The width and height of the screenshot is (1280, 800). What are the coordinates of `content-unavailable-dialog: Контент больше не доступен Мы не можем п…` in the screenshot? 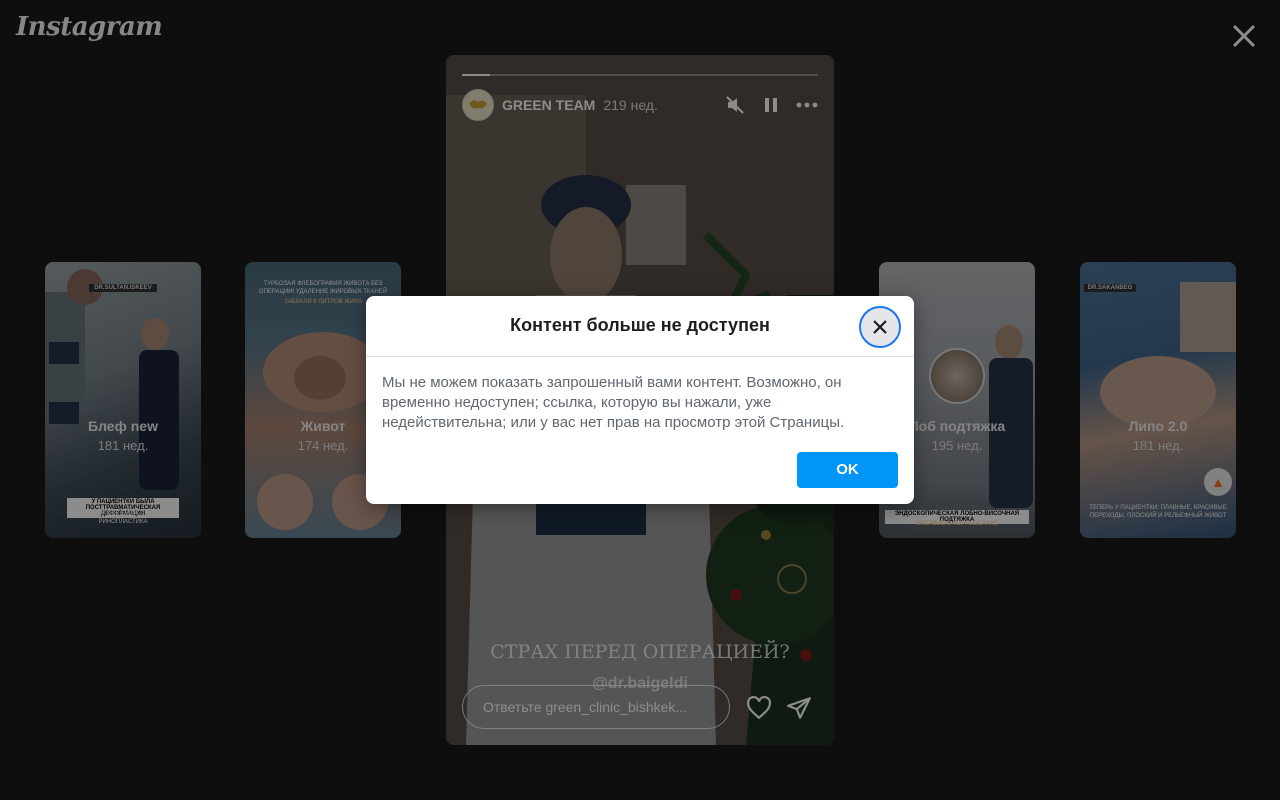 It's located at (640, 400).